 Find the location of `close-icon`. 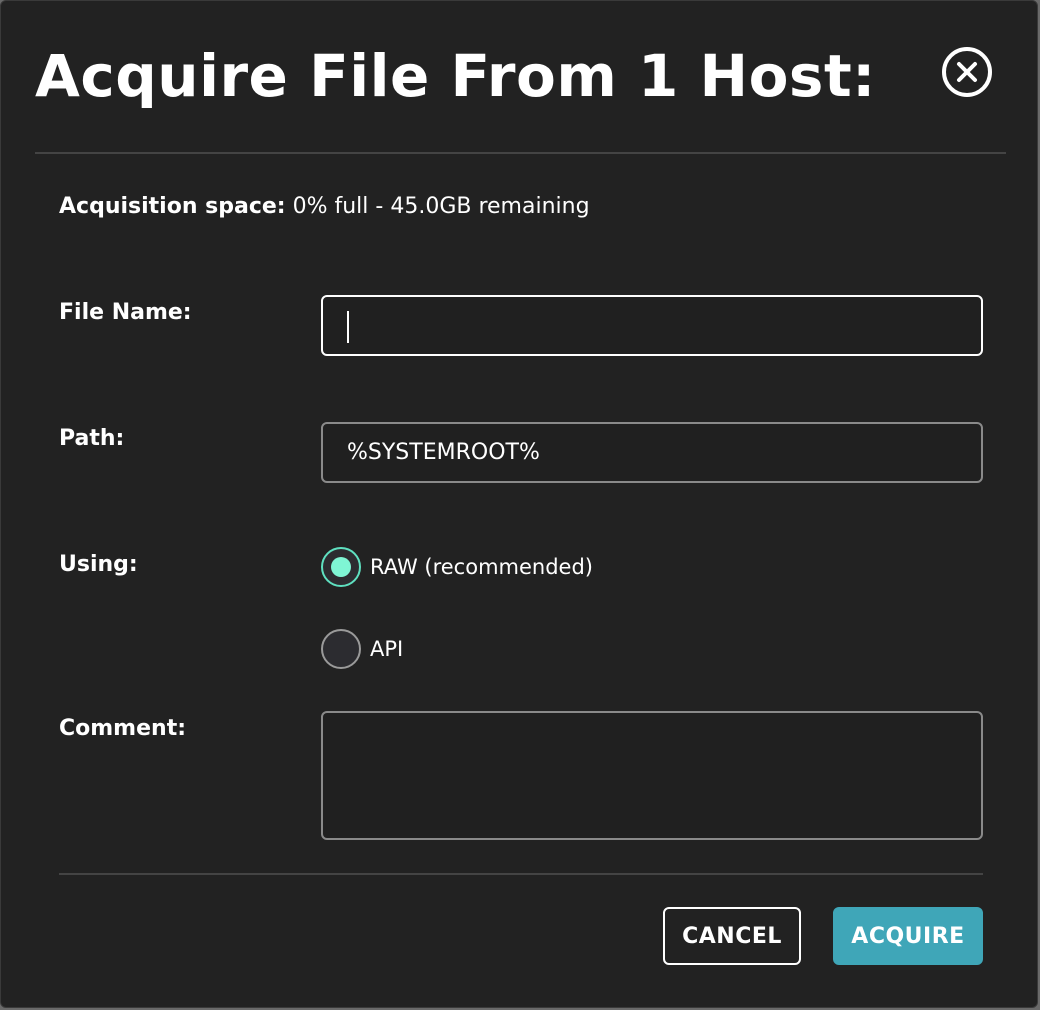

close-icon is located at coordinates (967, 72).